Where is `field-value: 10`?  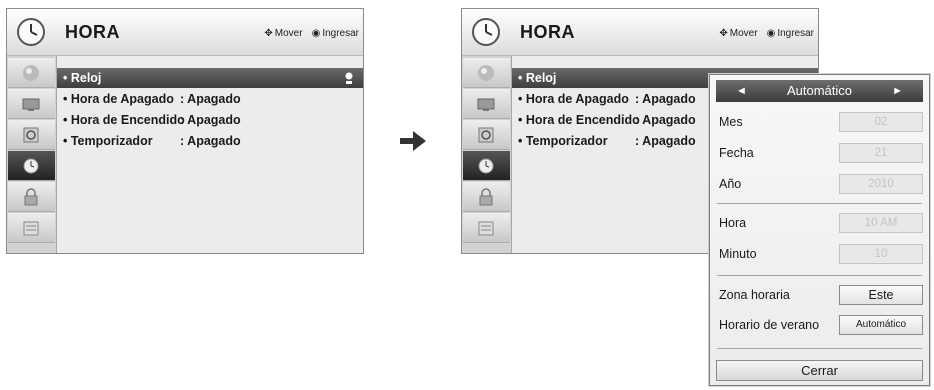 field-value: 10 is located at coordinates (881, 254).